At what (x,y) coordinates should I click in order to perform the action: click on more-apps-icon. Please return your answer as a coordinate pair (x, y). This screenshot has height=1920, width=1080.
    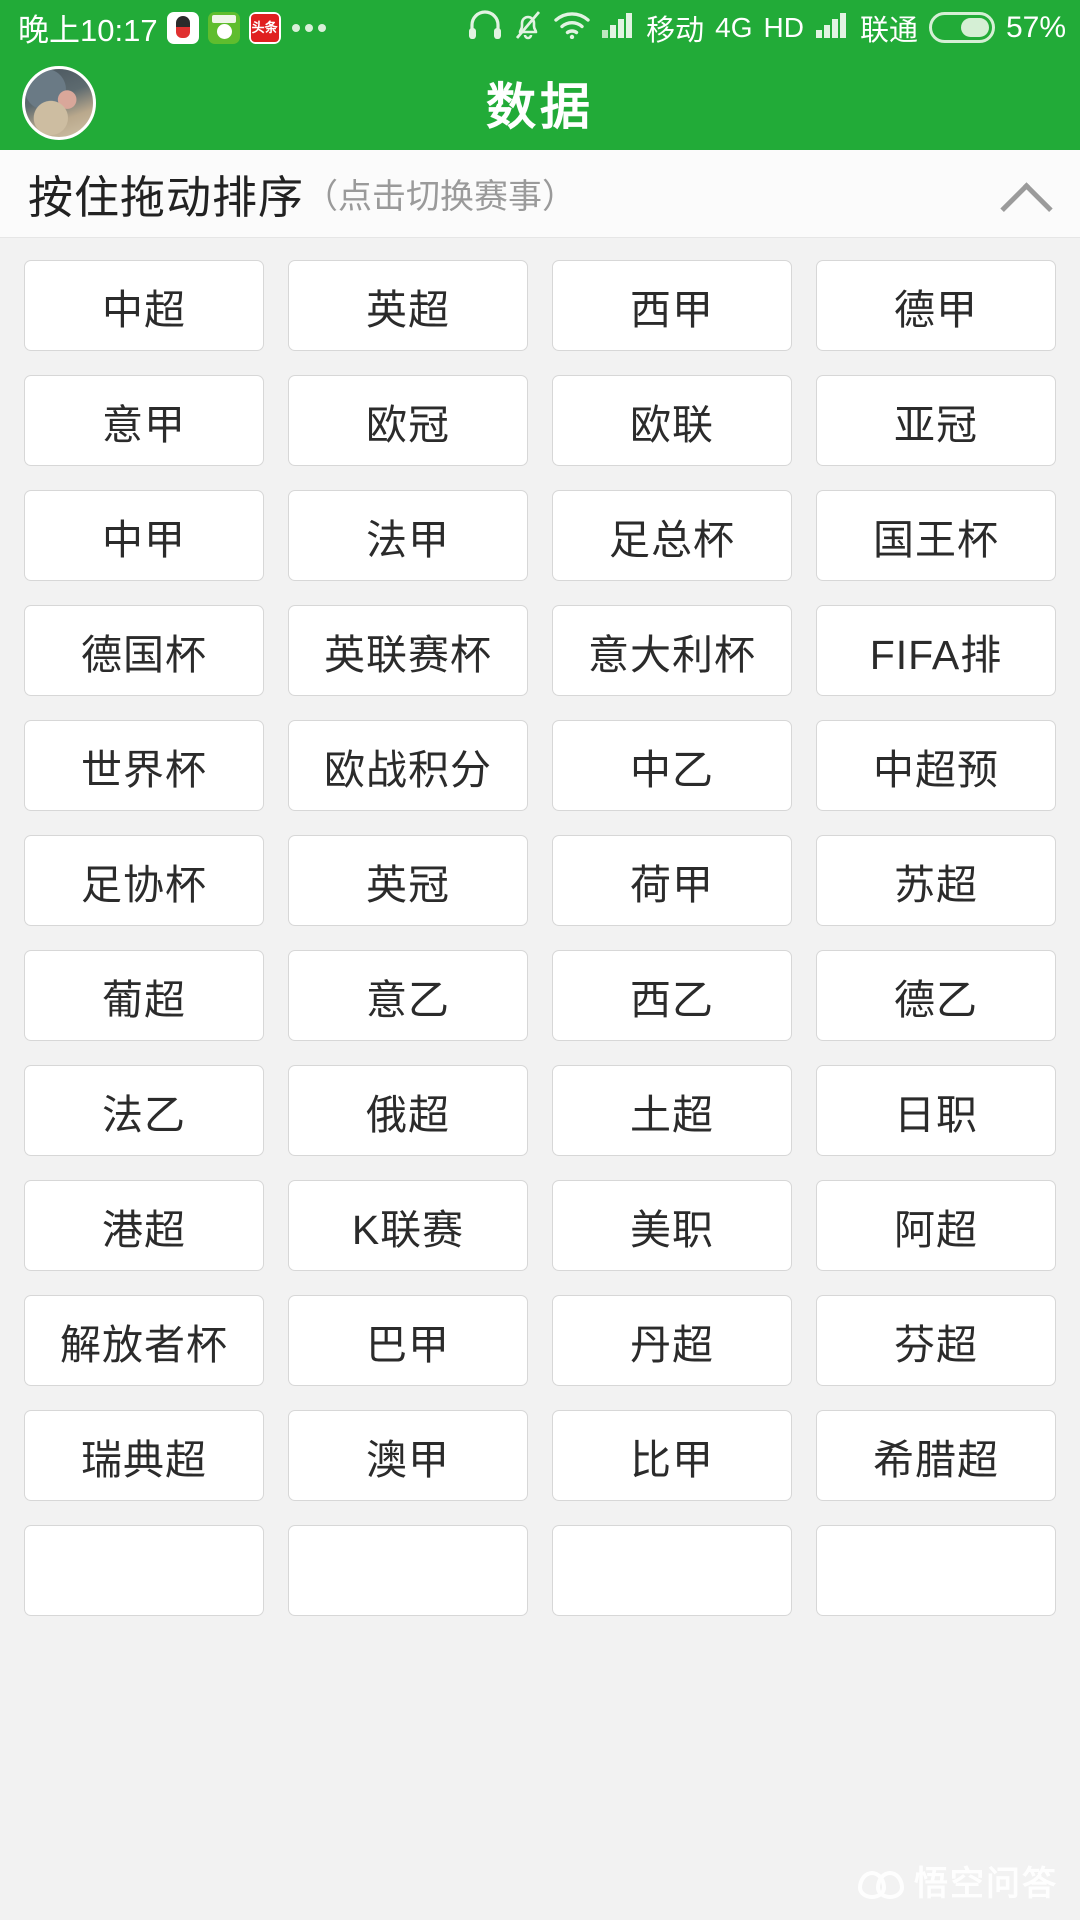
    Looking at the image, I should click on (308, 27).